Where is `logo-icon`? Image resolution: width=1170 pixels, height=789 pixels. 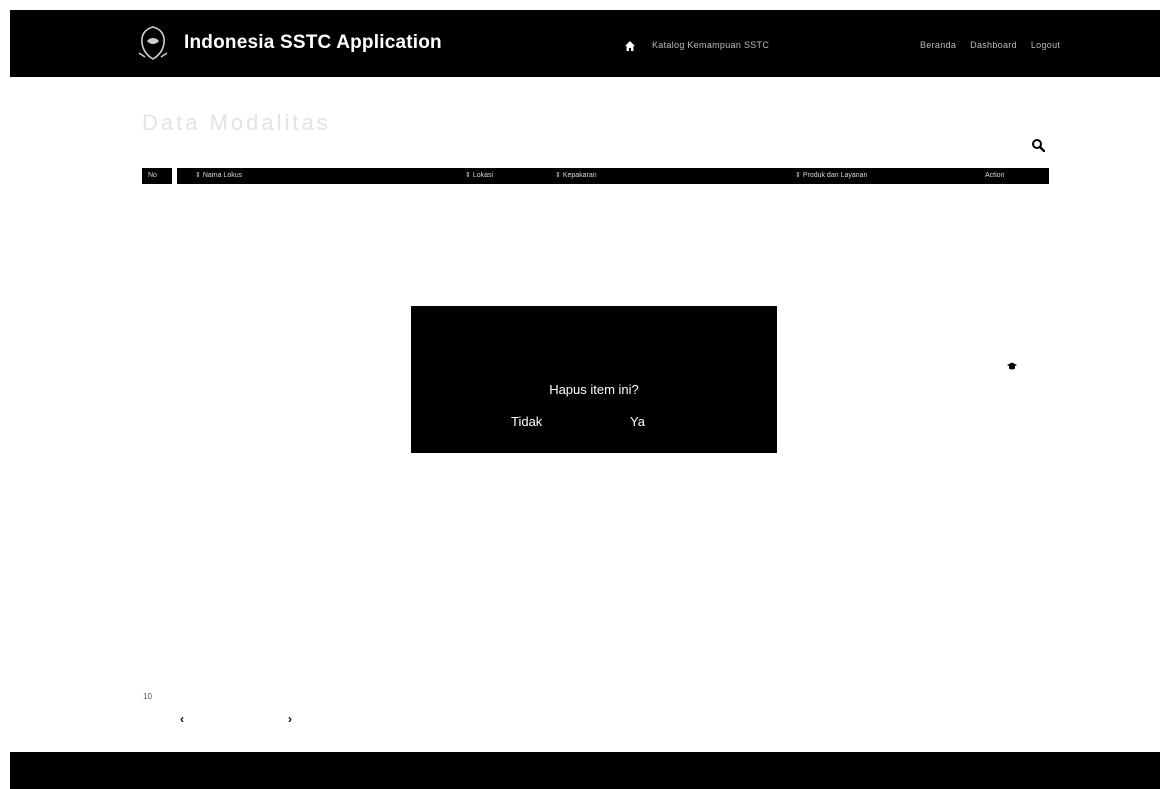 logo-icon is located at coordinates (153, 45).